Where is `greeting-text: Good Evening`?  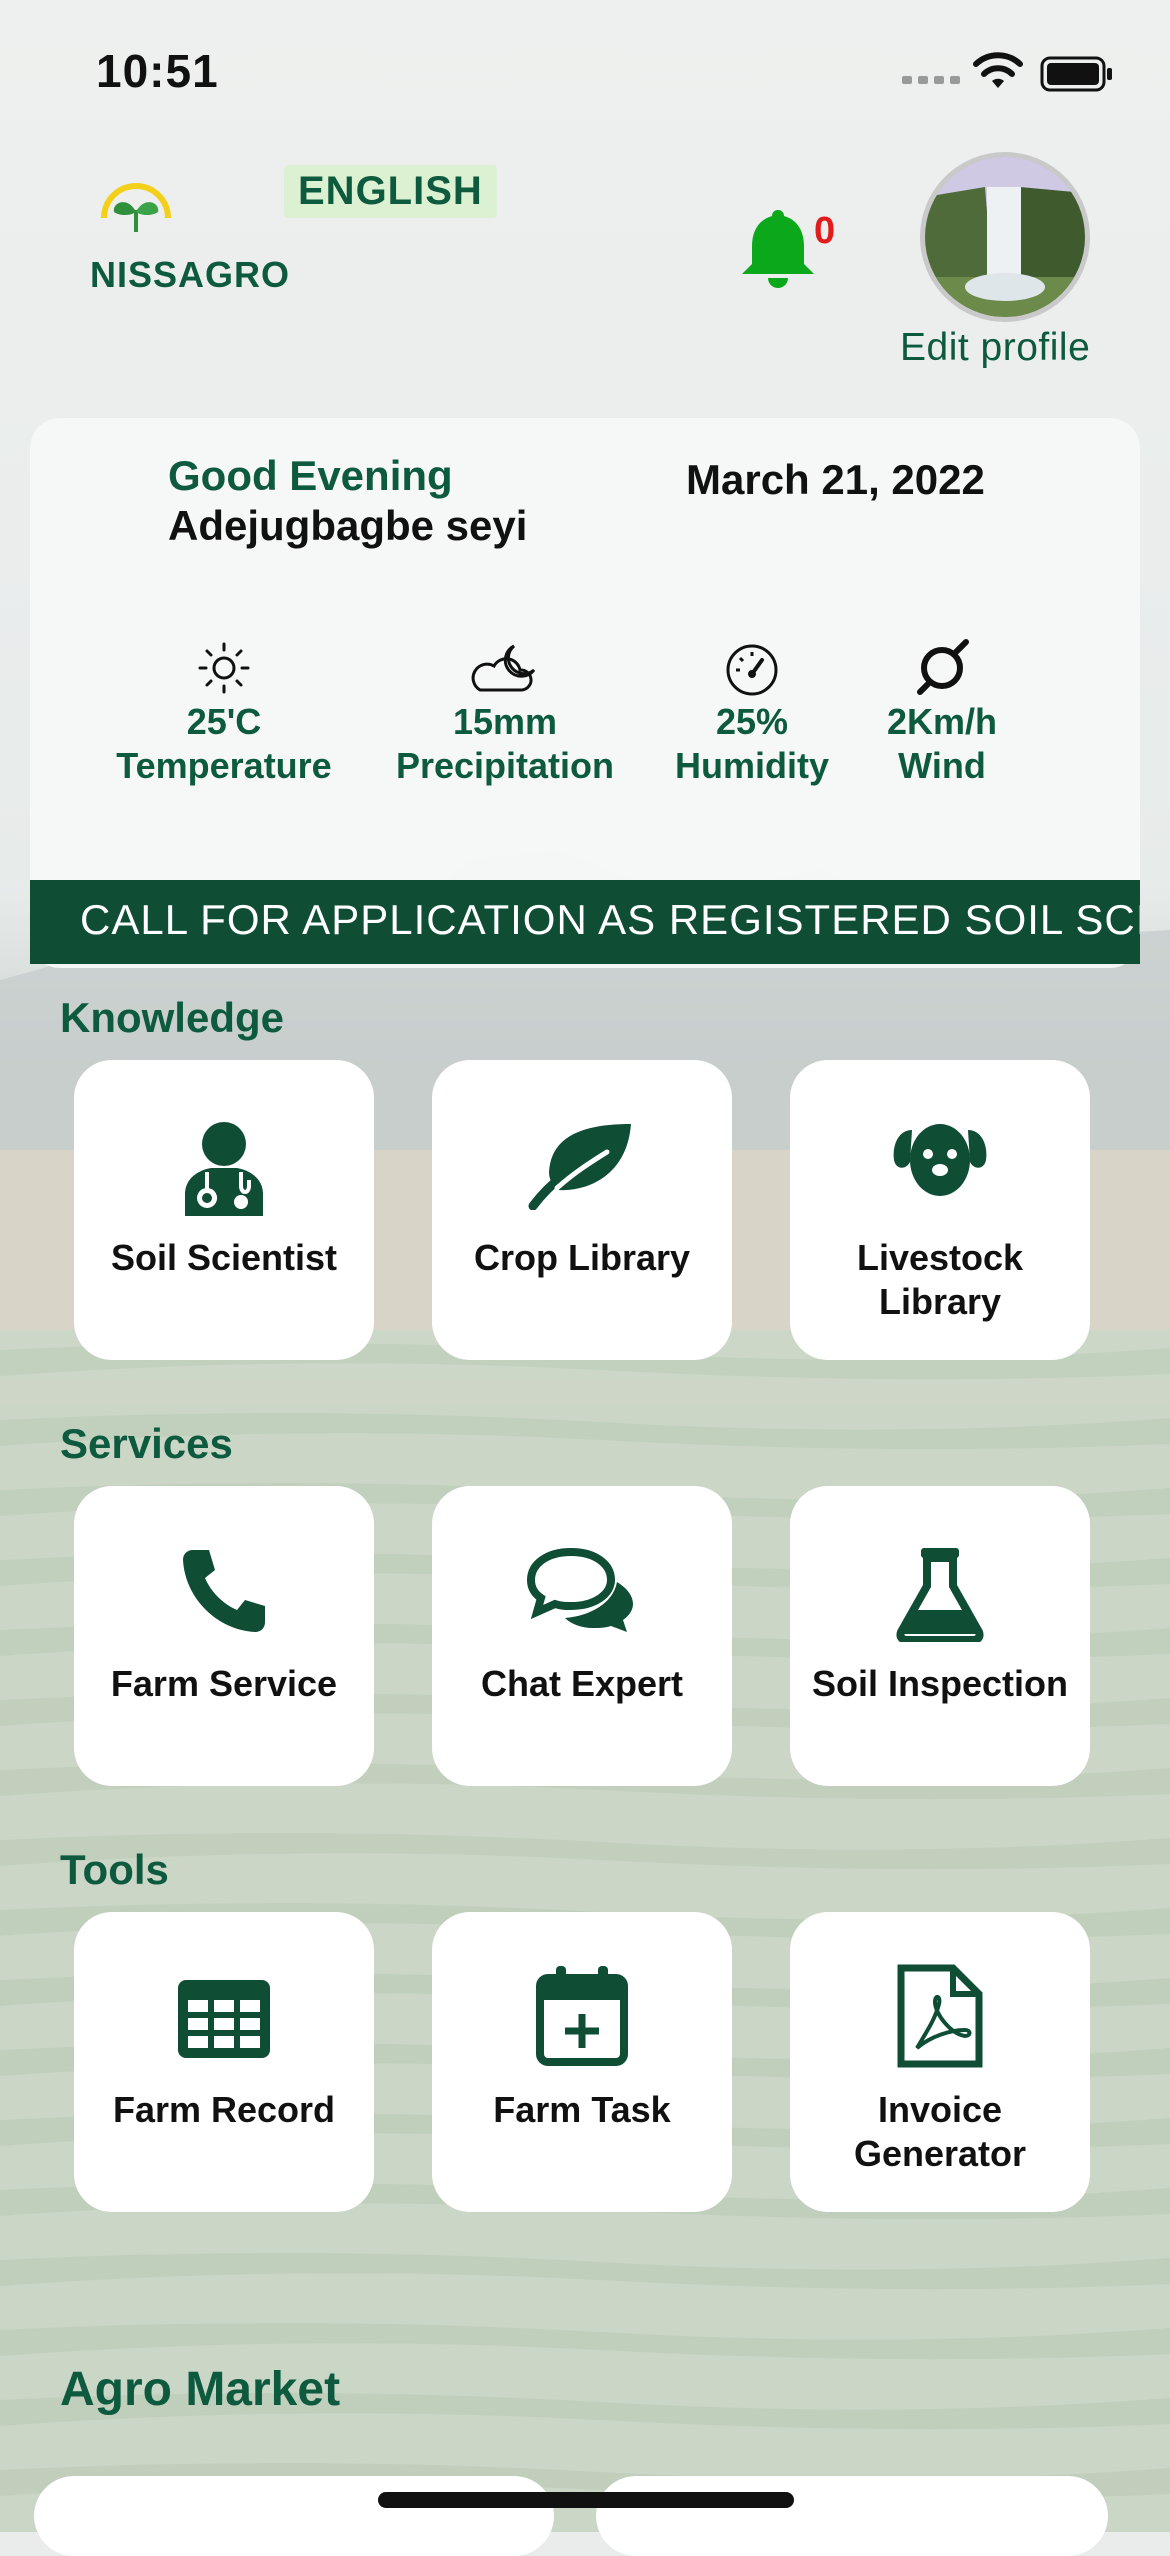
greeting-text: Good Evening is located at coordinates (310, 475).